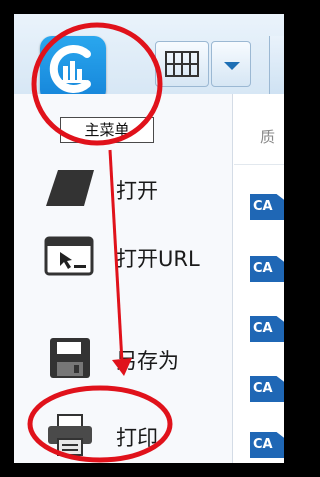 Image resolution: width=320 pixels, height=477 pixels. I want to click on chevron-down-icon, so click(232, 66).